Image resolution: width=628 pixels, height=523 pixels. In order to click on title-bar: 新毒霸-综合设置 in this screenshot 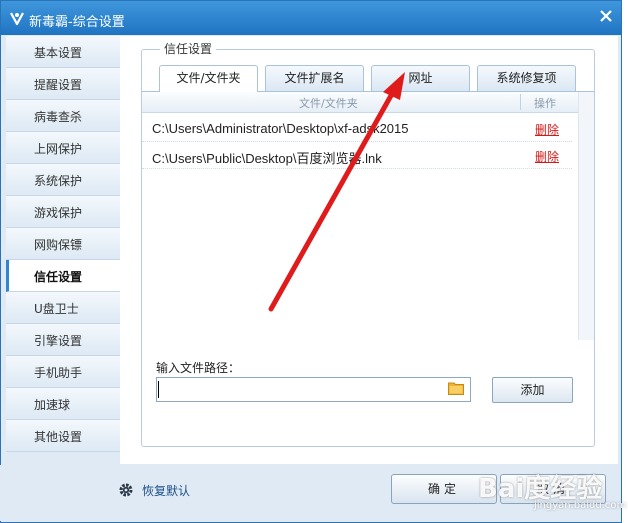, I will do `click(311, 18)`.